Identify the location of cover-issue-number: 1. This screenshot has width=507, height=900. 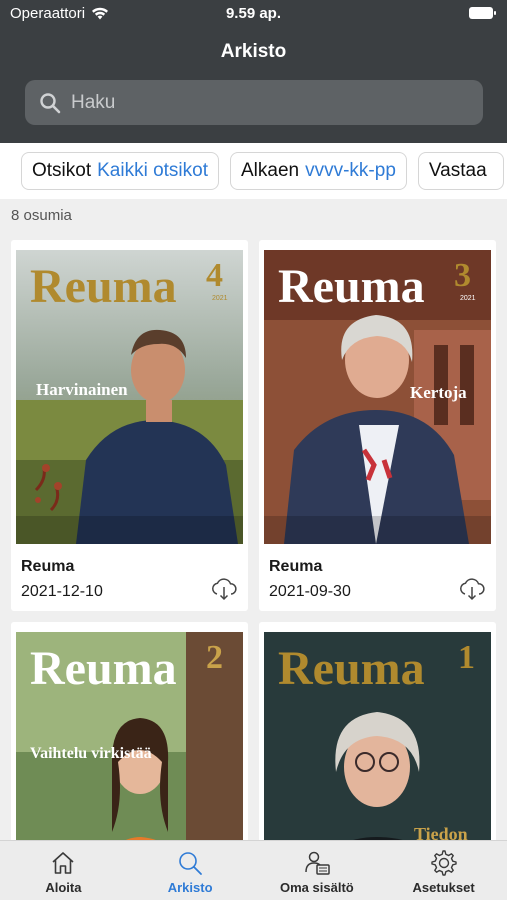
(466, 657).